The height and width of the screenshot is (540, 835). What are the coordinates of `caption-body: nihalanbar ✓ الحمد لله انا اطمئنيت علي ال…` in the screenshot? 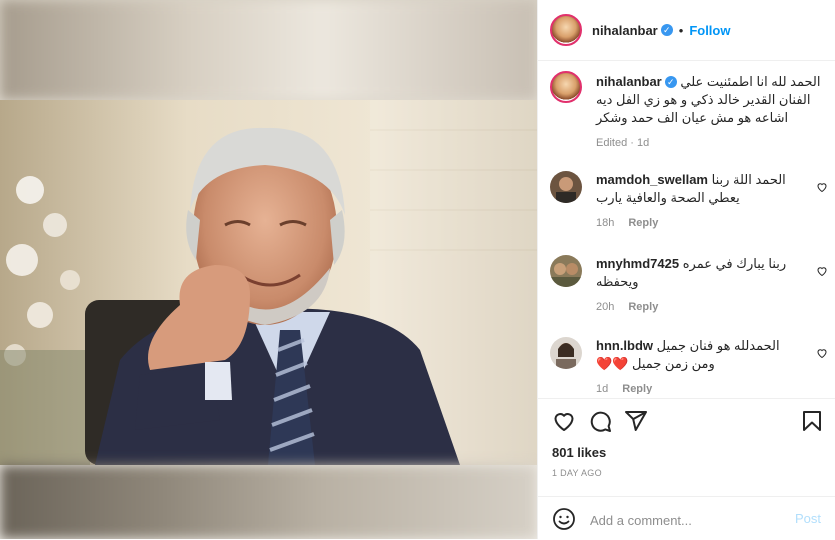 It's located at (711, 100).